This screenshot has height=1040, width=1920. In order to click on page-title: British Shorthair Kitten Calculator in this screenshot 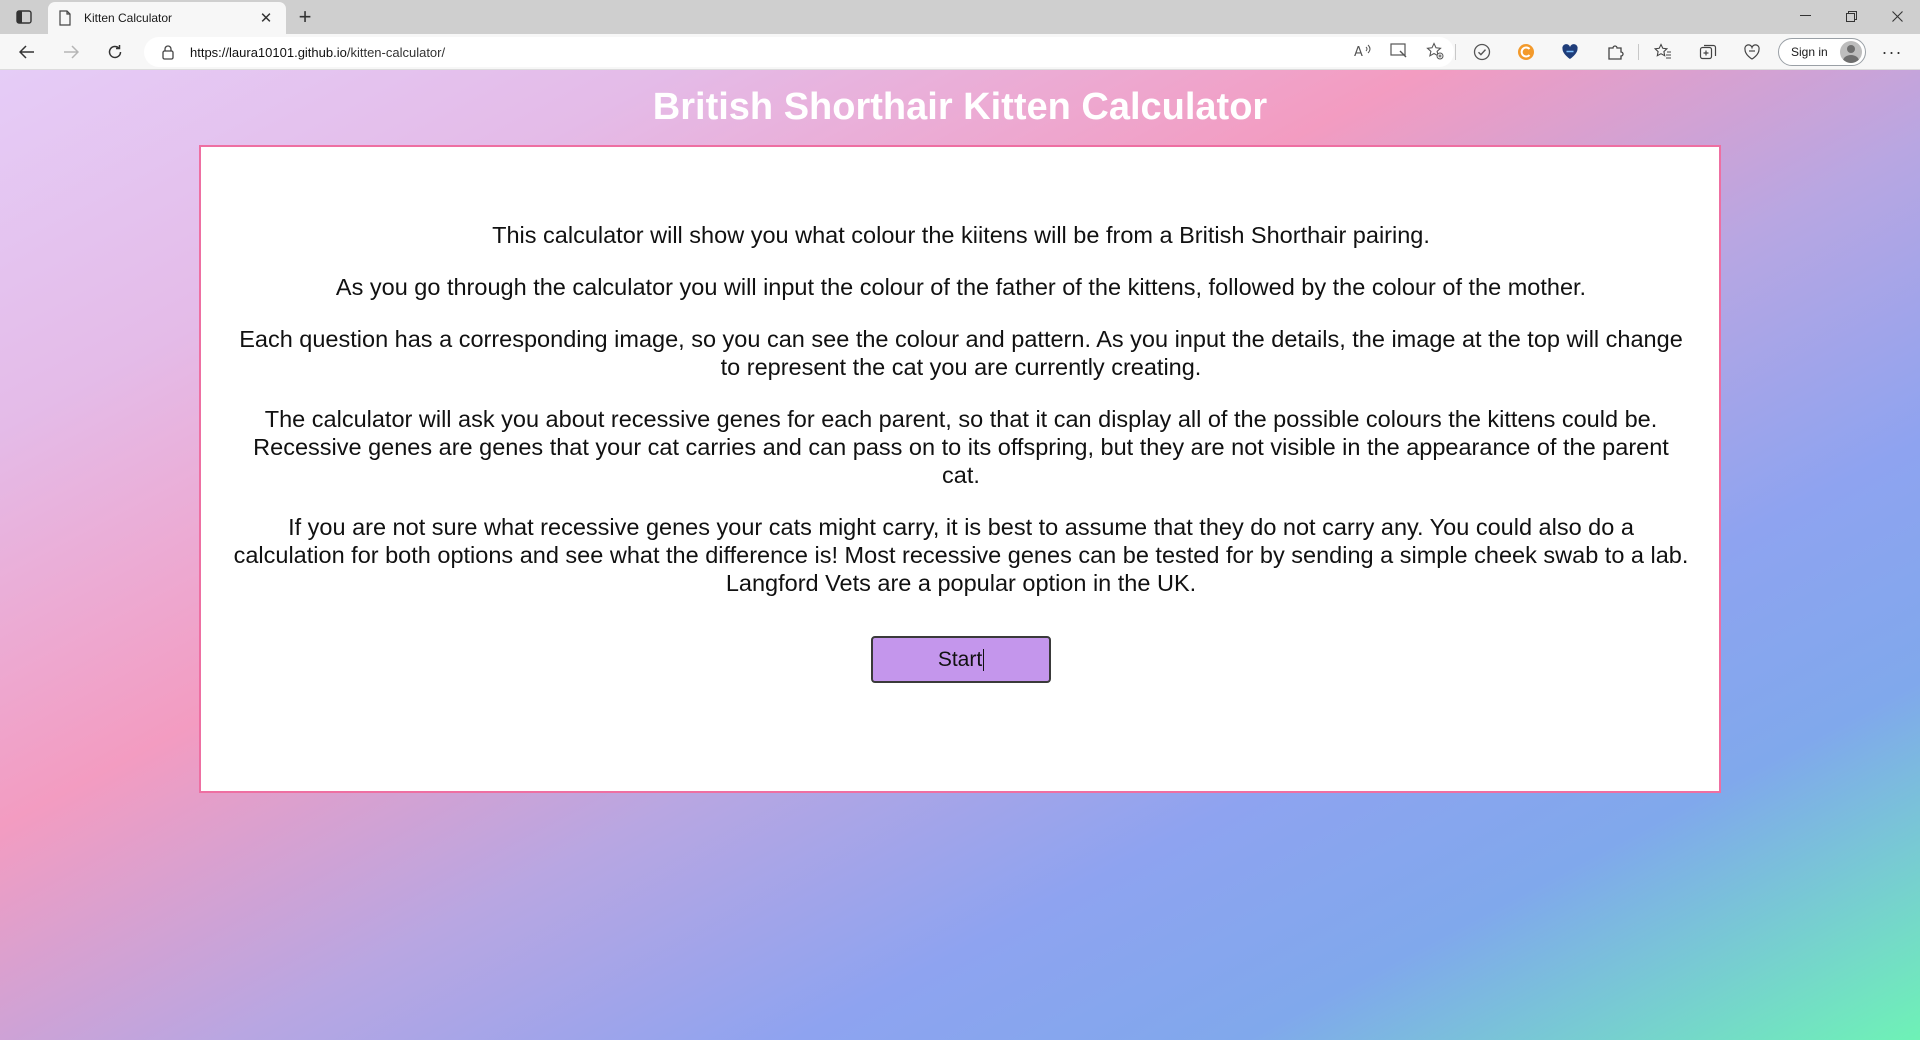, I will do `click(960, 107)`.